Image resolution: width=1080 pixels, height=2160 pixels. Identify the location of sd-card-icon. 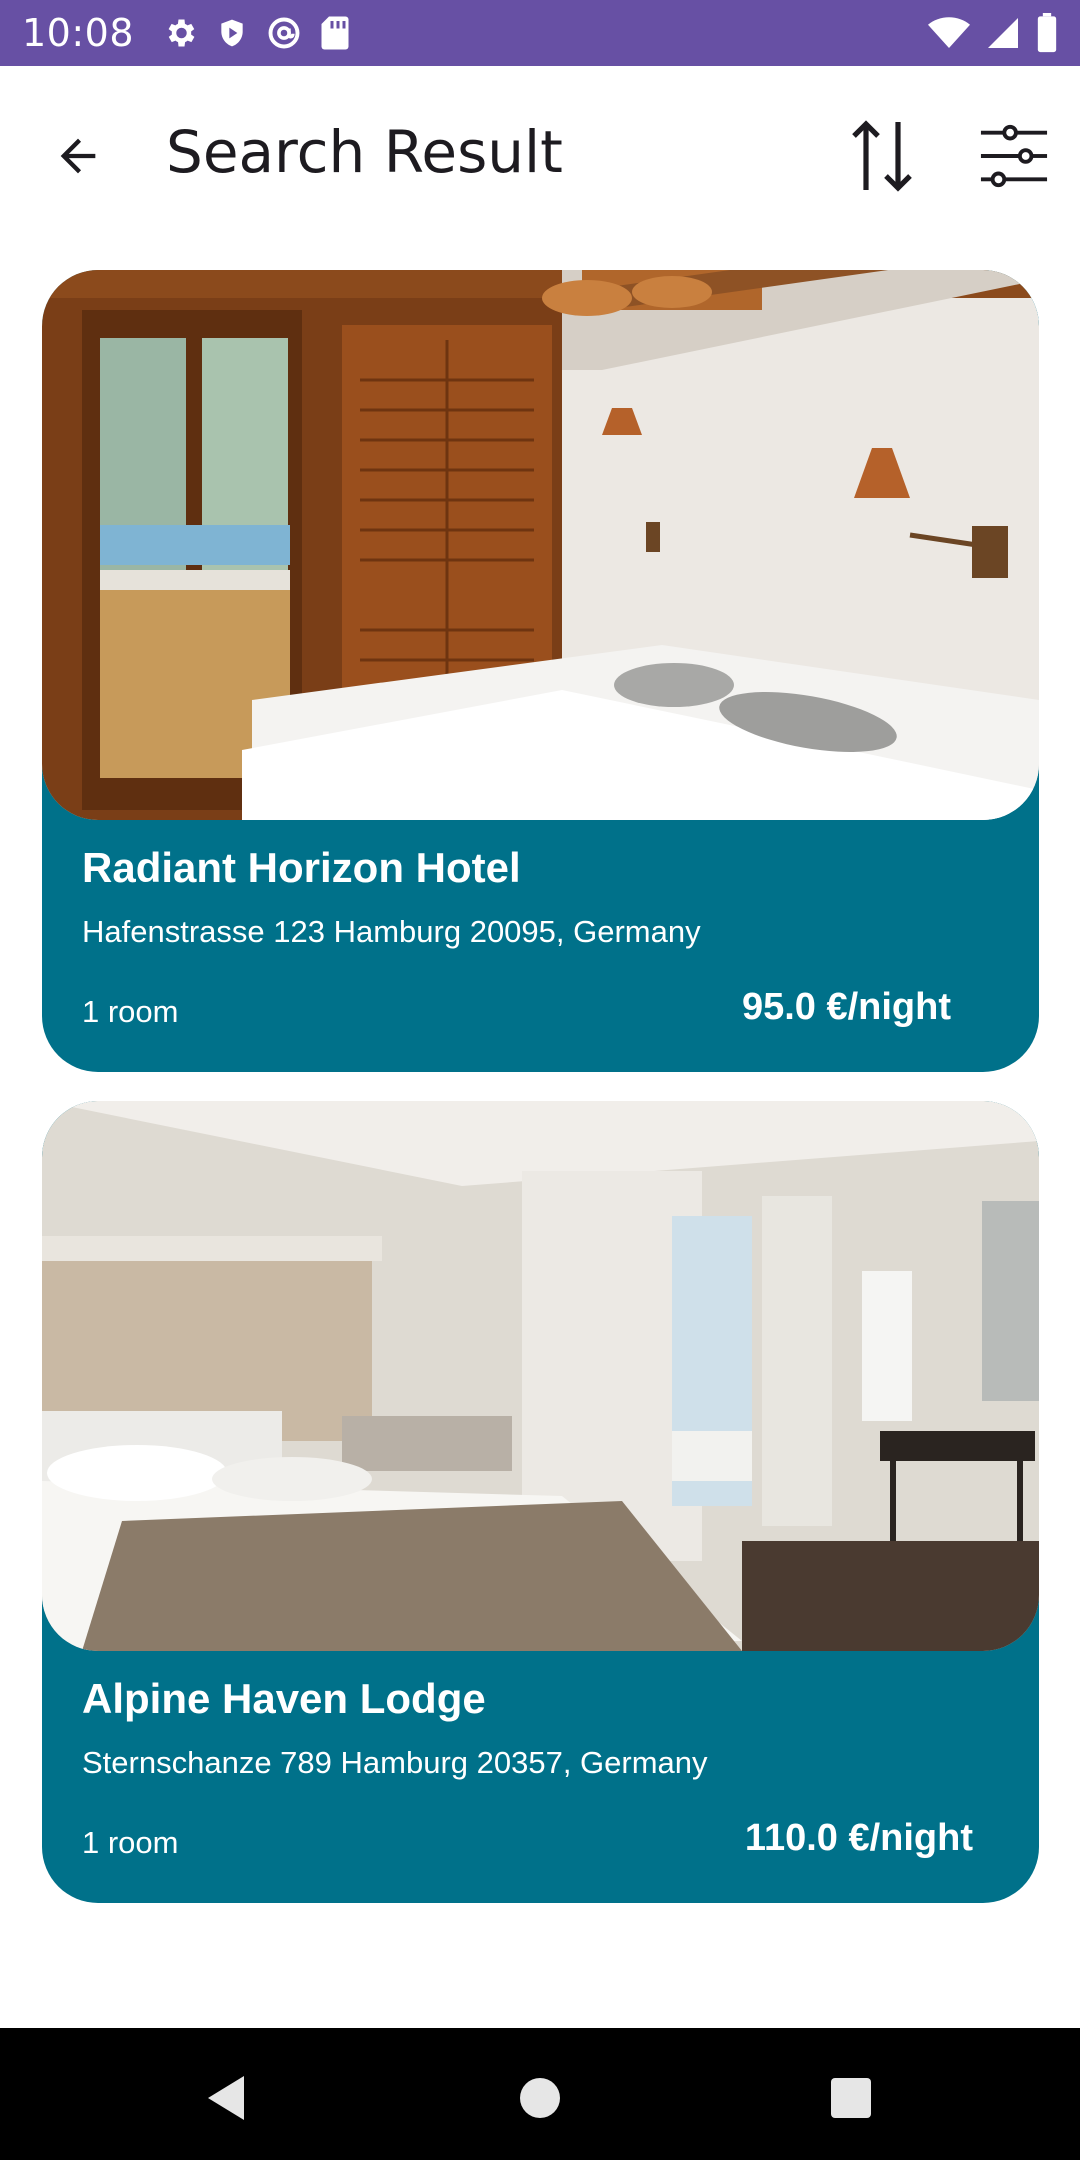
(335, 33).